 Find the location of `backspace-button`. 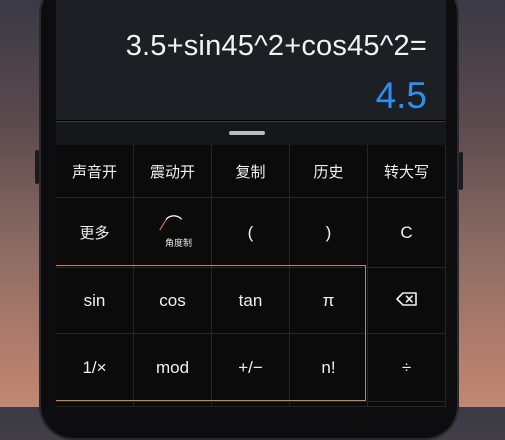

backspace-button is located at coordinates (407, 301).